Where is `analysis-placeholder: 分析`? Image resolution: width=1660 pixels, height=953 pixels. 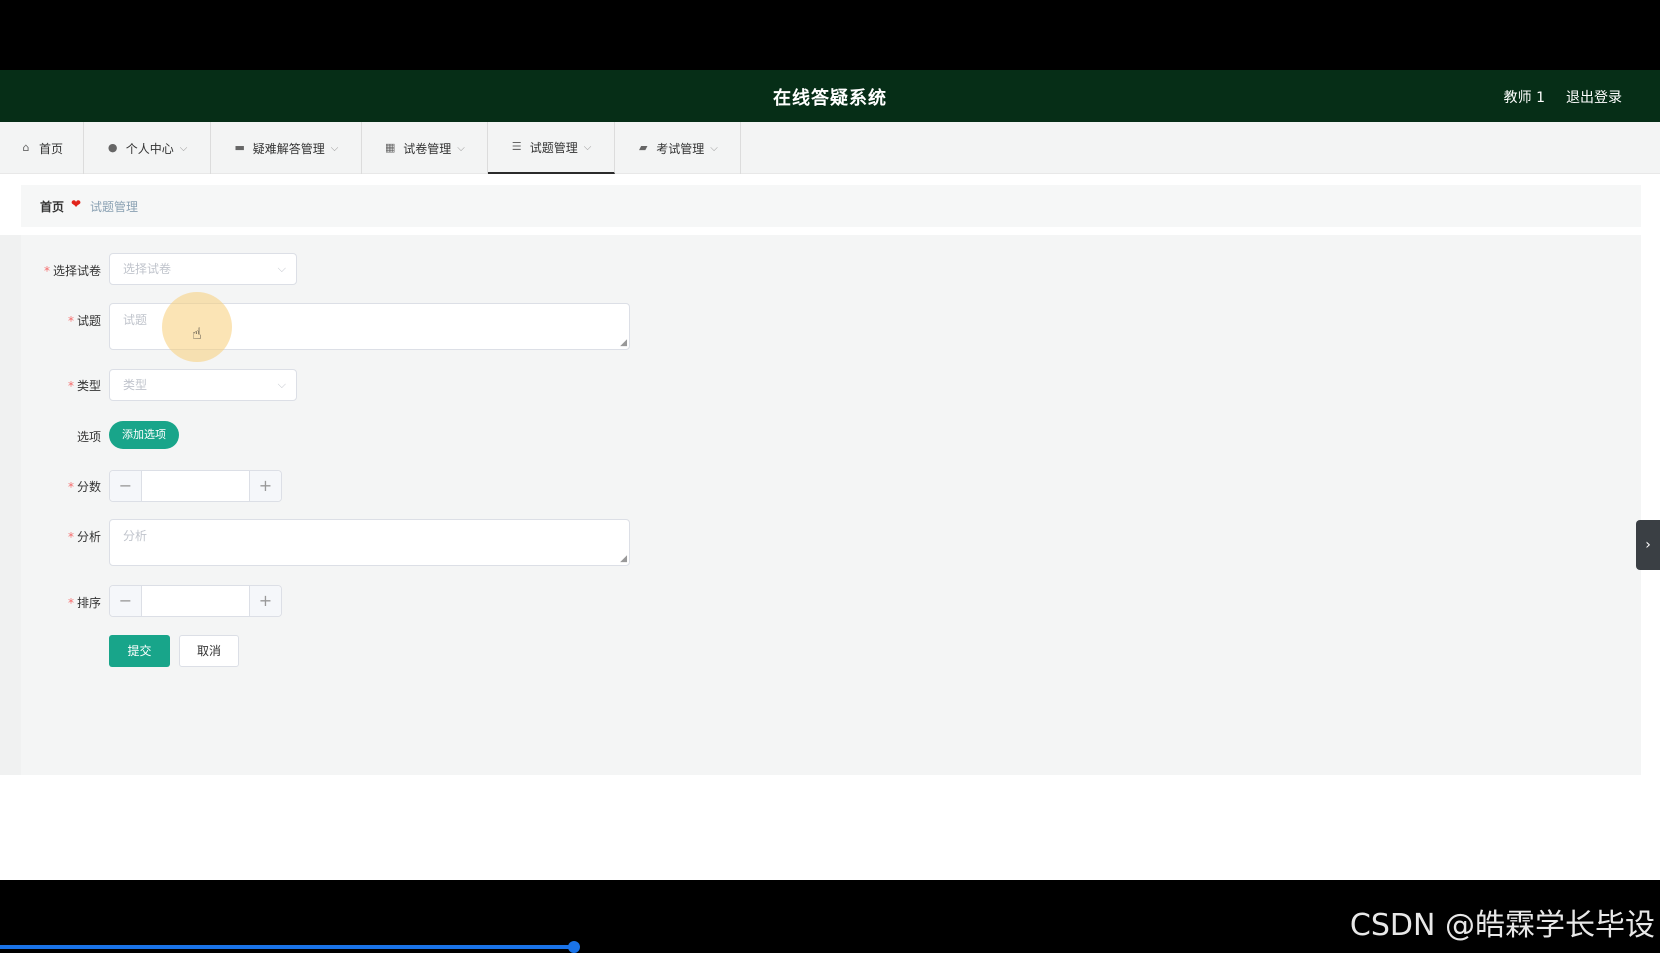
analysis-placeholder: 分析 is located at coordinates (135, 536).